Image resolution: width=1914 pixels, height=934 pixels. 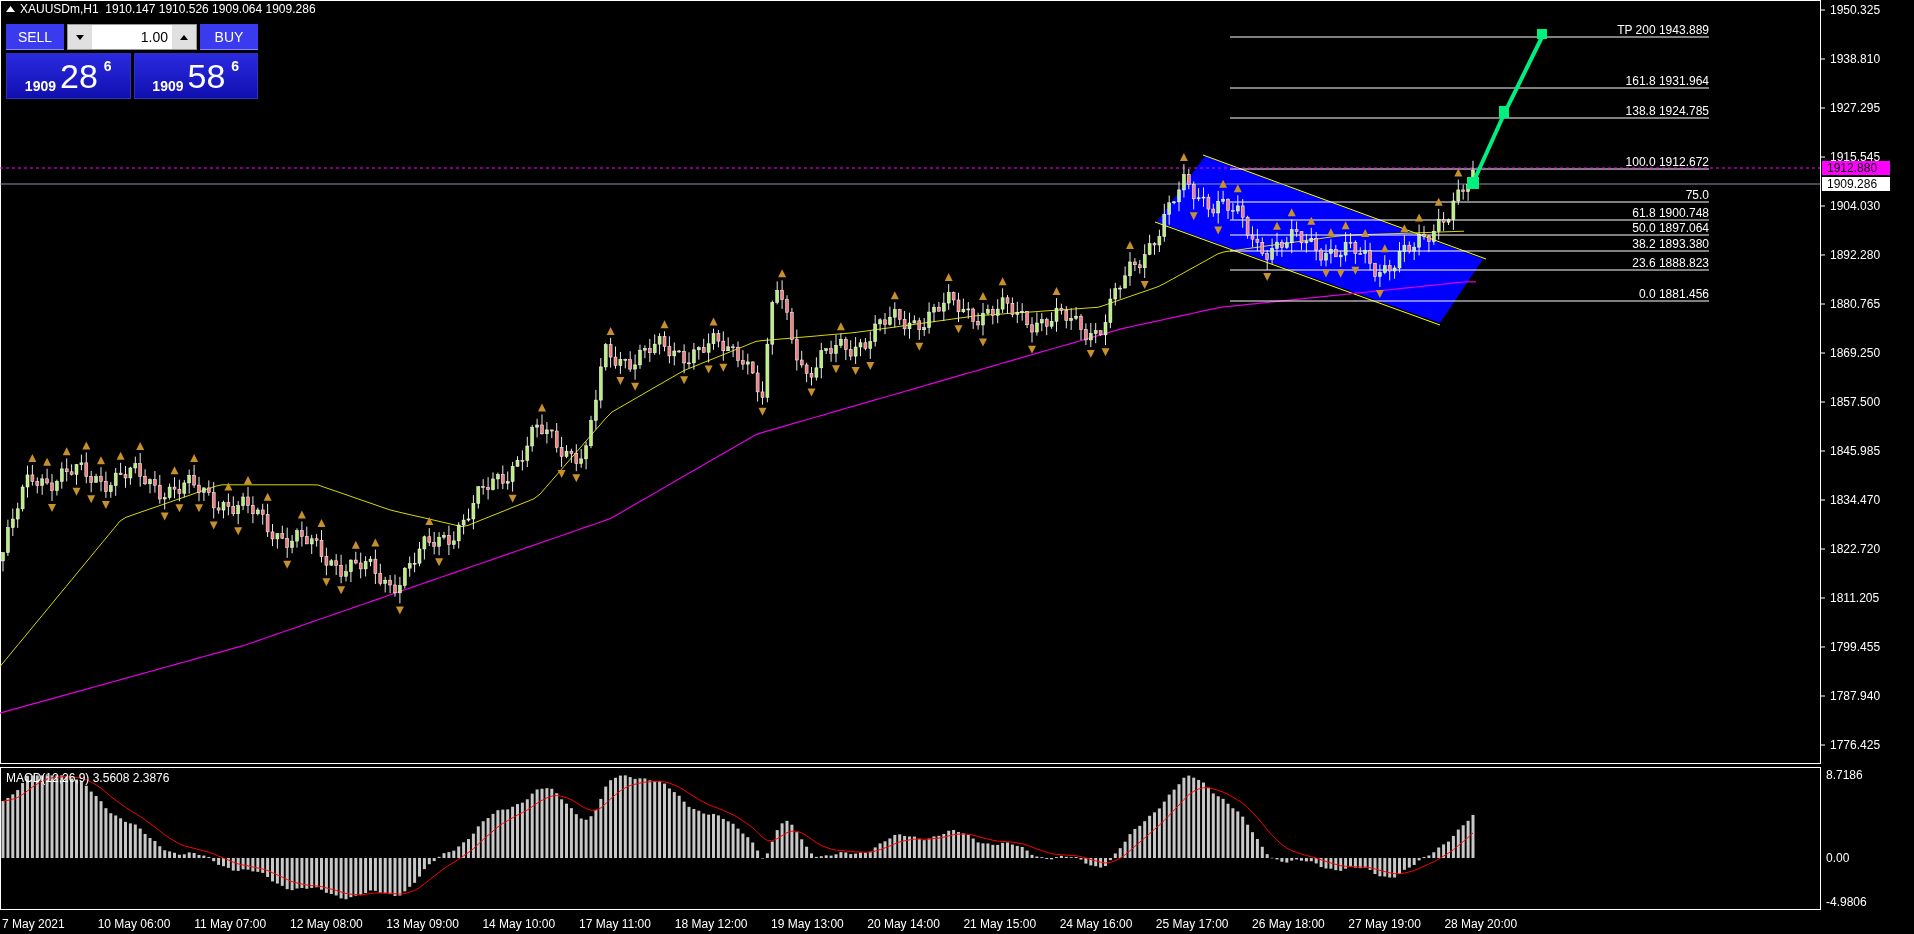 I want to click on time-axis-label: 13 May 09:00, so click(x=422, y=924).